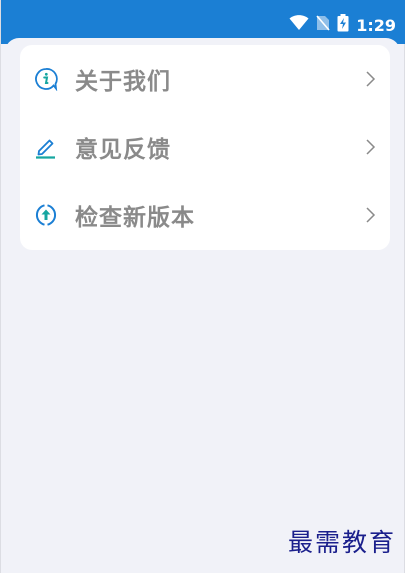 This screenshot has height=573, width=405. What do you see at coordinates (46, 215) in the screenshot?
I see `update-icon` at bounding box center [46, 215].